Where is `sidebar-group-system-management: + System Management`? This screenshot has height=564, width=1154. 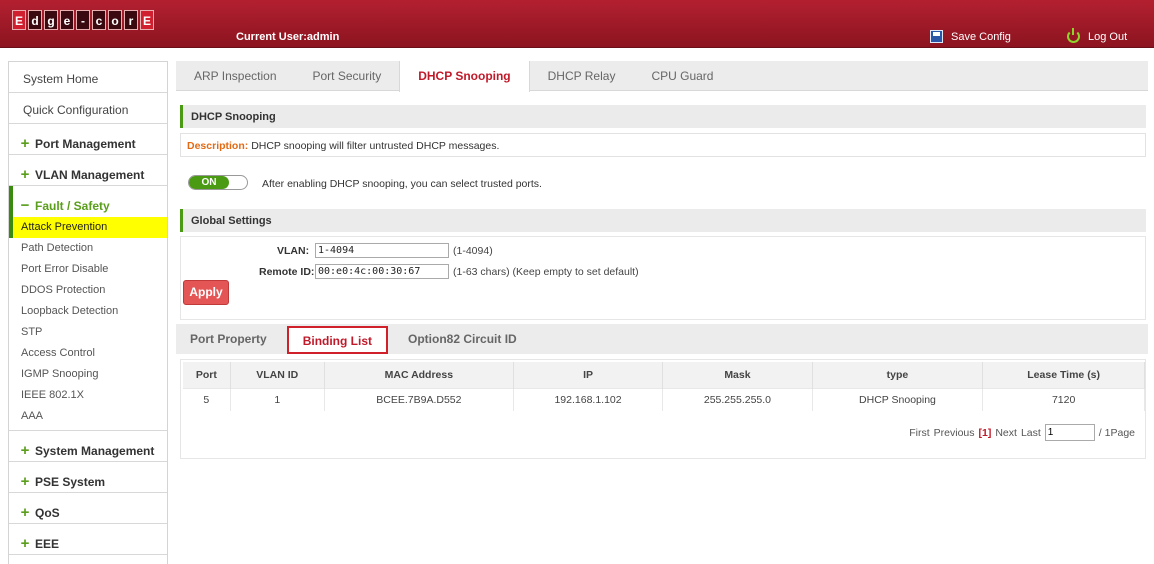 sidebar-group-system-management: + System Management is located at coordinates (88, 446).